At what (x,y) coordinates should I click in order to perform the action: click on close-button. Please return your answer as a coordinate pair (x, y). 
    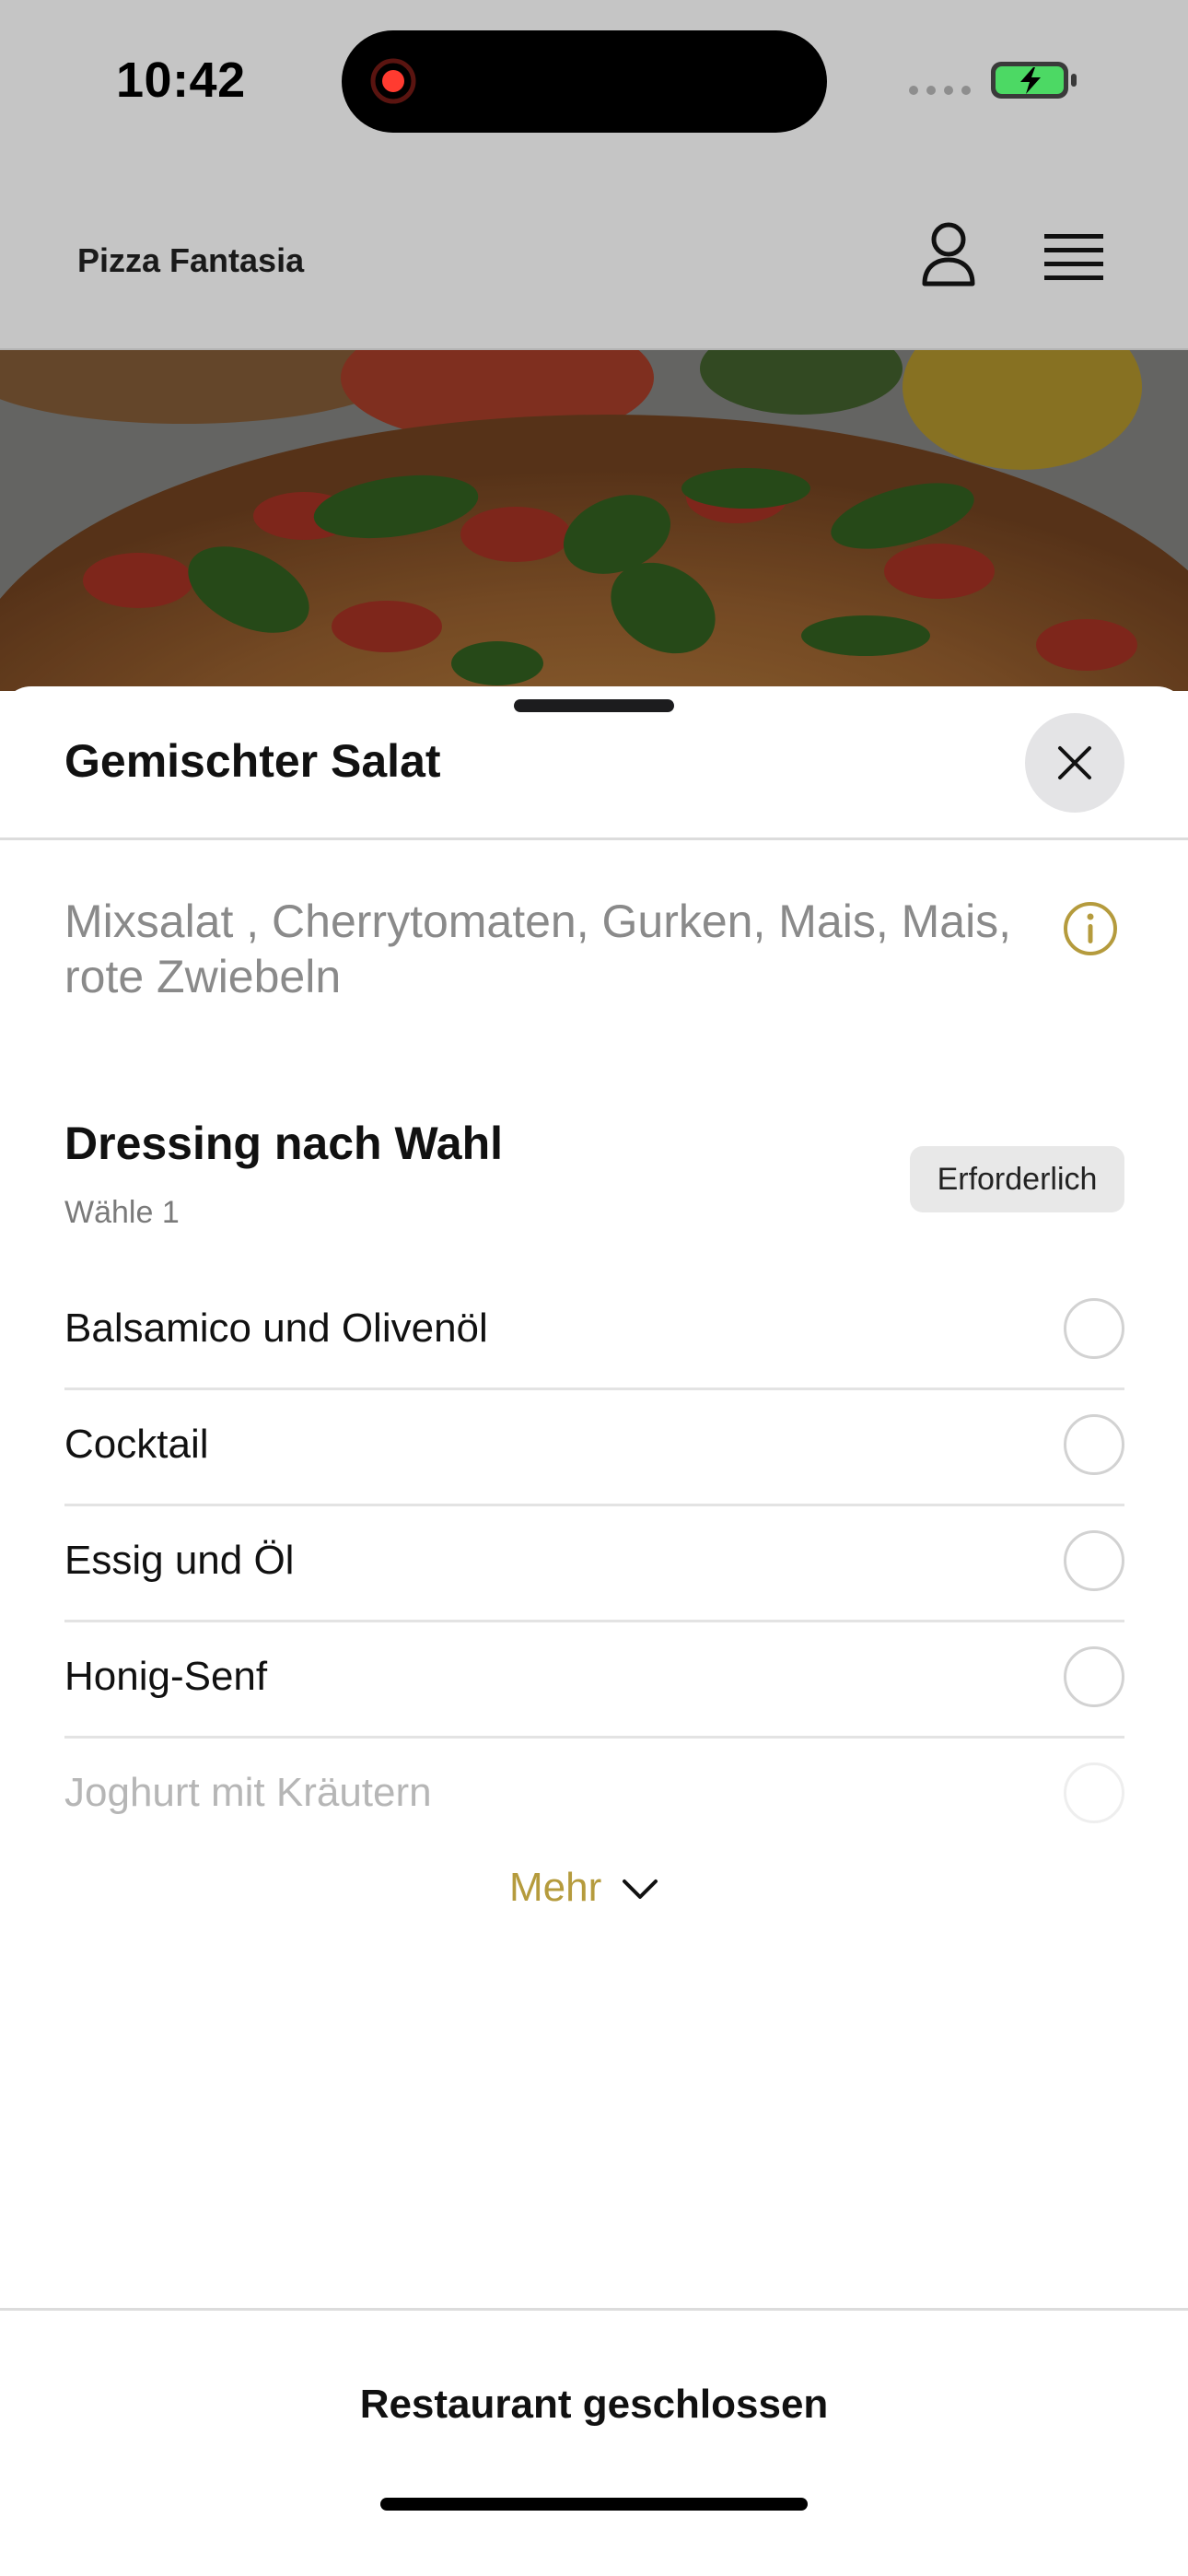
    Looking at the image, I should click on (1074, 763).